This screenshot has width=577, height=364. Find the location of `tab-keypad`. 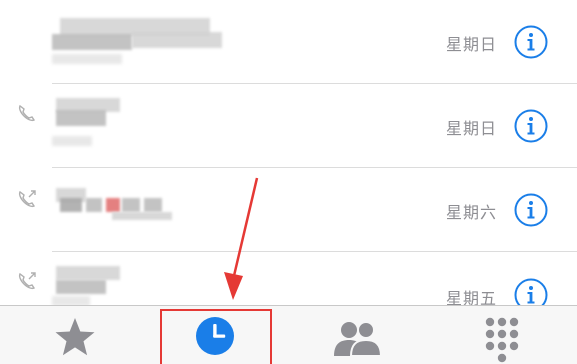

tab-keypad is located at coordinates (505, 335).